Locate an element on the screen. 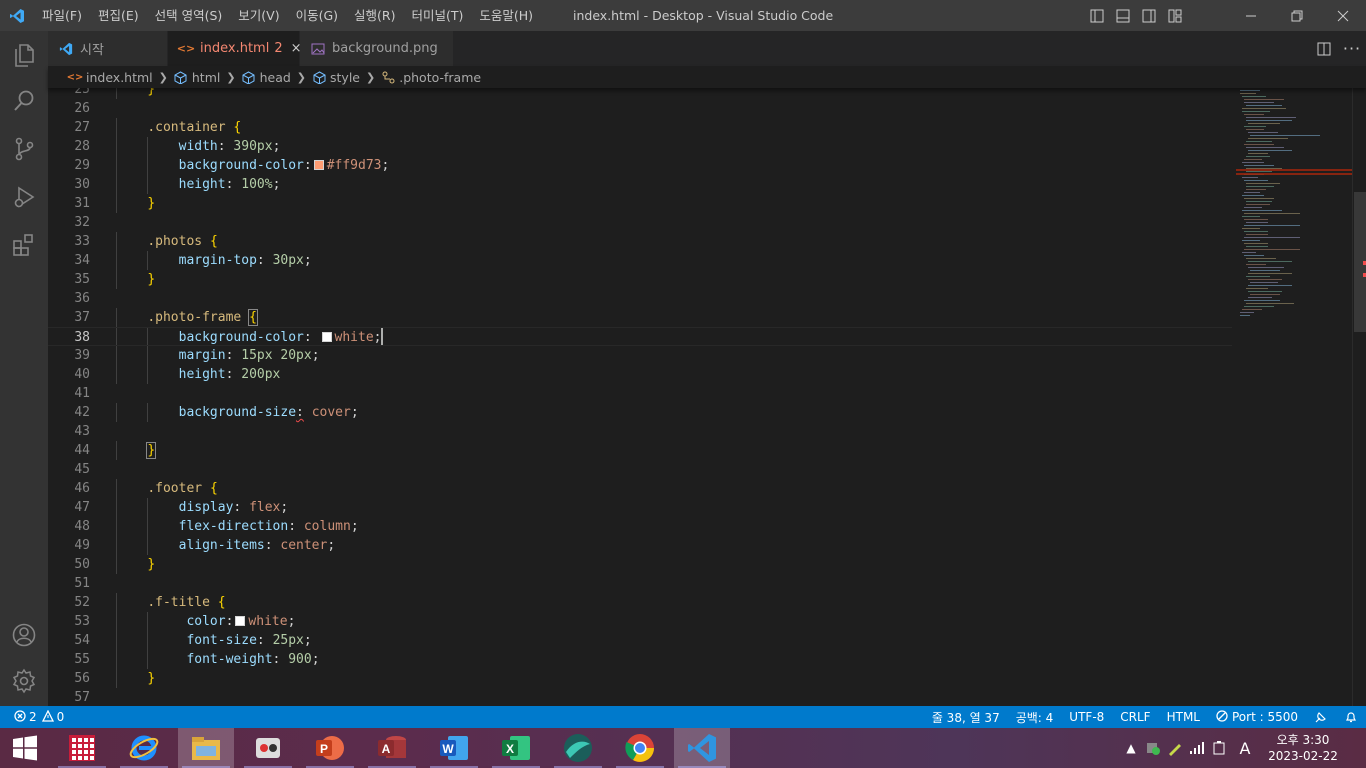 This screenshot has width=1366, height=768. code-line: 31 } is located at coordinates (640, 203).